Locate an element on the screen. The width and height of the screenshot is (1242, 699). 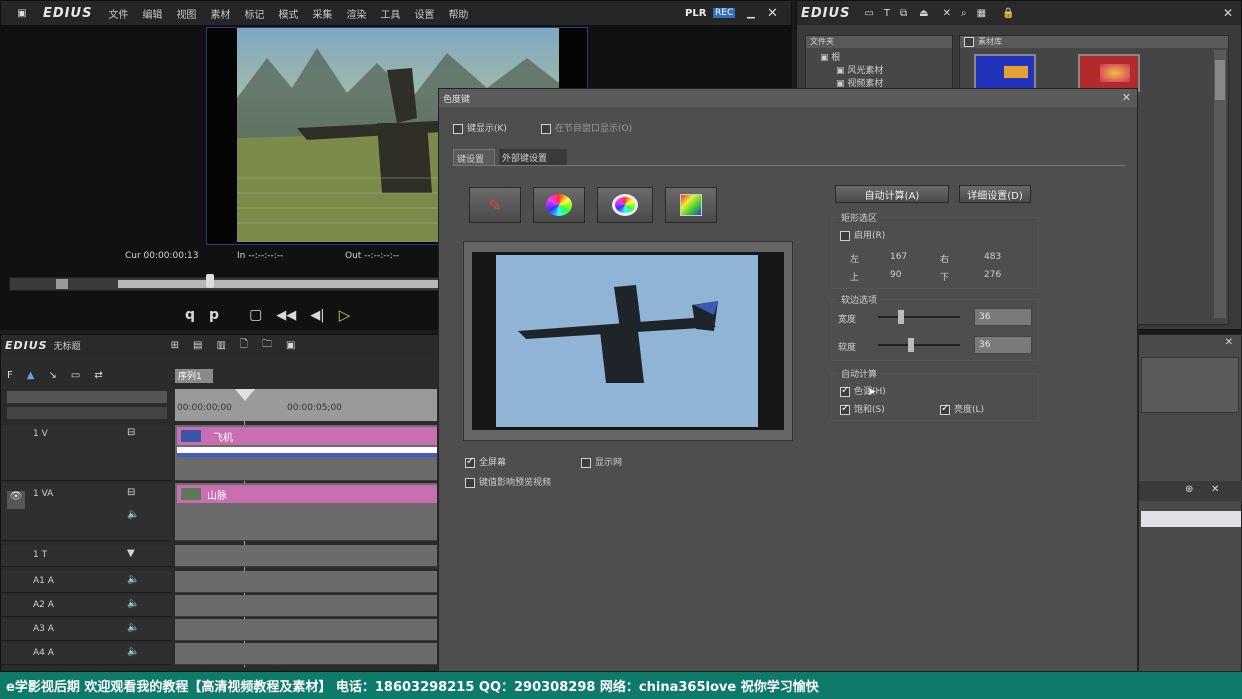
bin-lock-icon: 🔒 is located at coordinates (1008, 13).